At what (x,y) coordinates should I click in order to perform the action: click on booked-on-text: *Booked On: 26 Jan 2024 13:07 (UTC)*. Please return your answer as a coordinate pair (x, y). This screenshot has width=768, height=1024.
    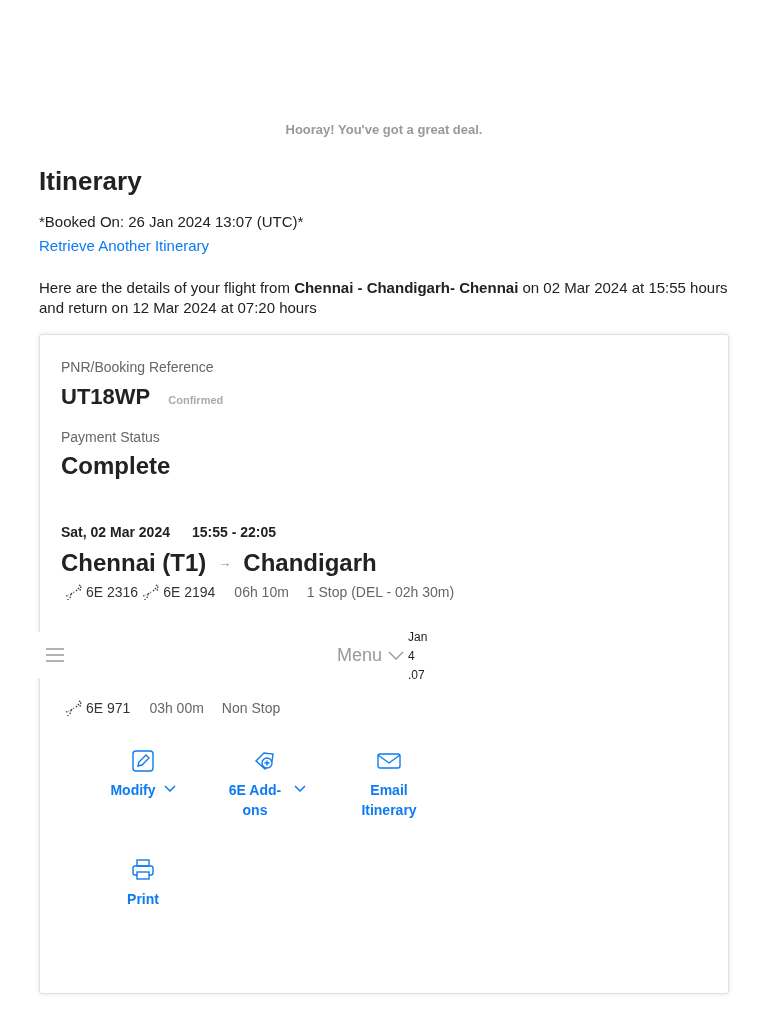
    Looking at the image, I should click on (171, 221).